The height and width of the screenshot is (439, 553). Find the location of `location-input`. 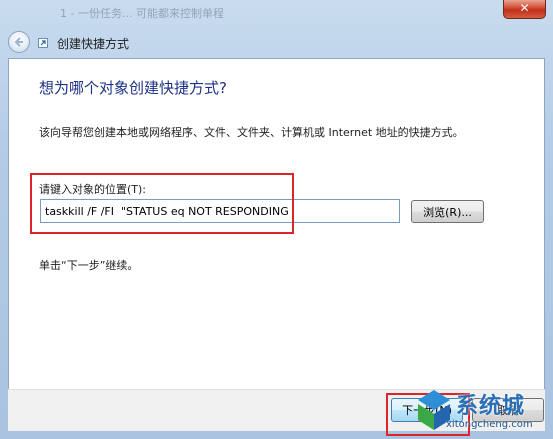

location-input is located at coordinates (220, 211).